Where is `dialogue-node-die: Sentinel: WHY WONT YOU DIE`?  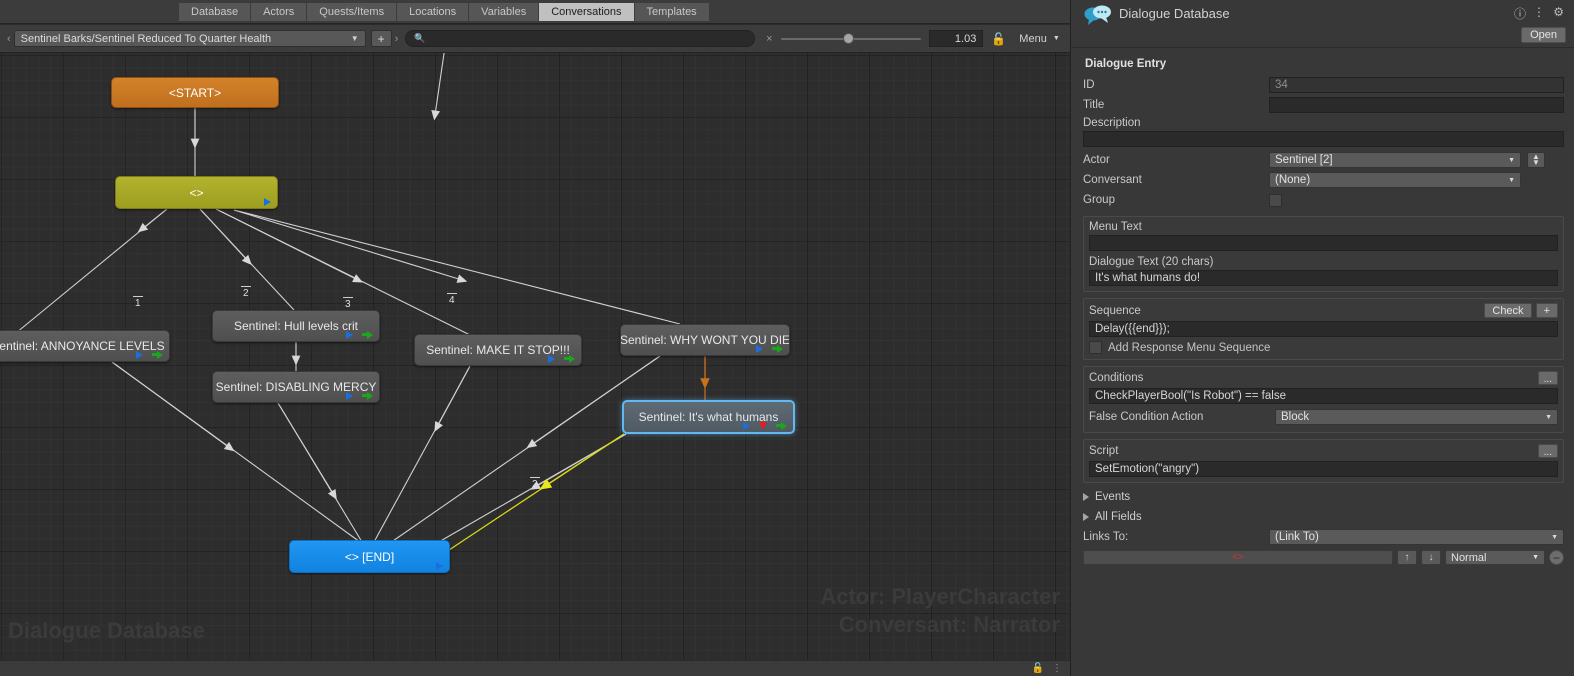
dialogue-node-die: Sentinel: WHY WONT YOU DIE is located at coordinates (705, 340).